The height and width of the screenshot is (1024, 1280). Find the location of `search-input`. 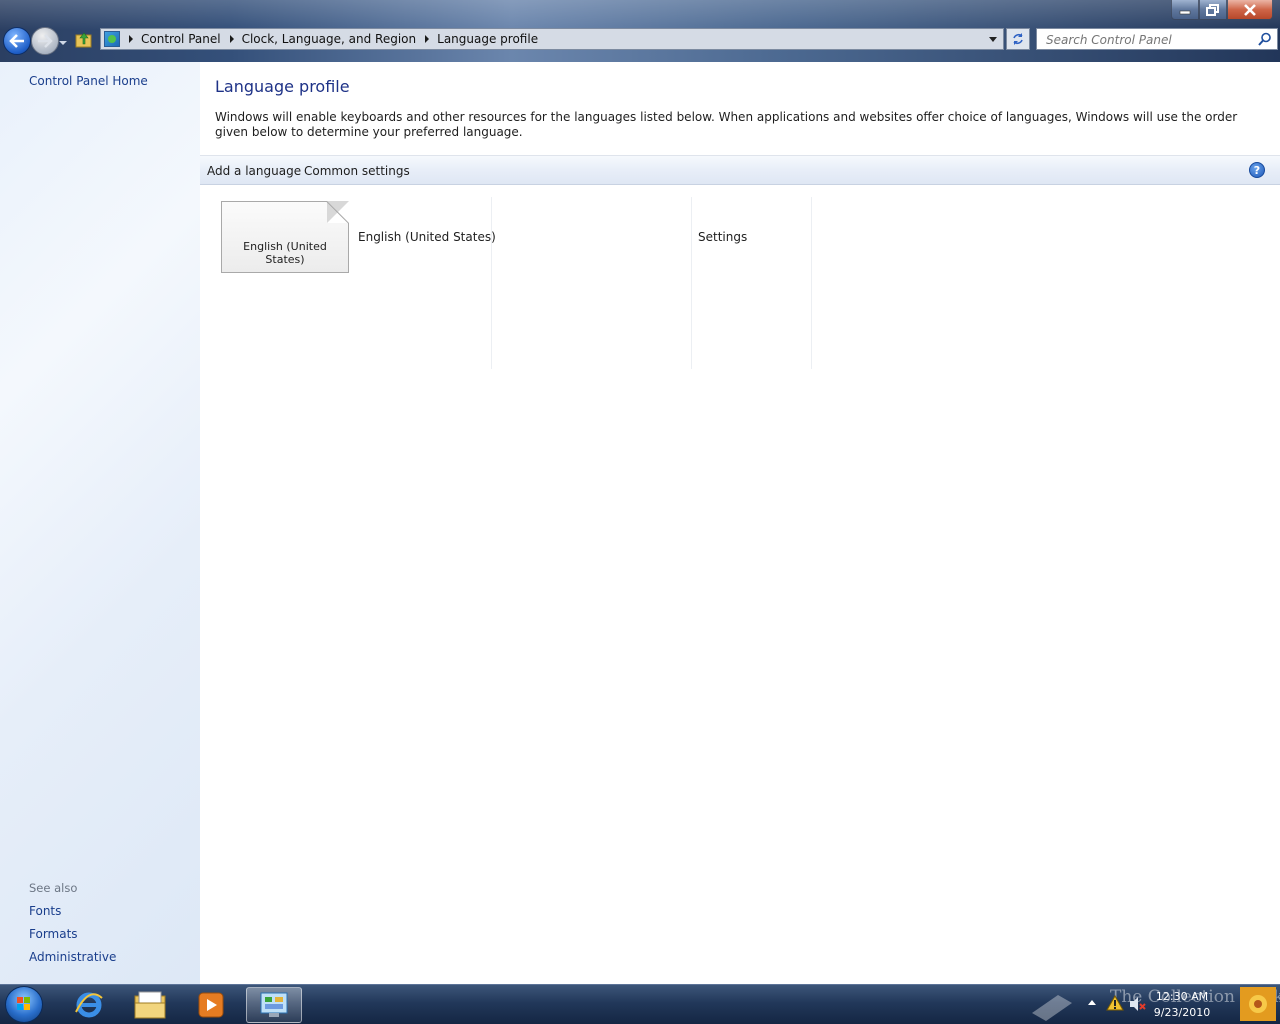

search-input is located at coordinates (1149, 40).